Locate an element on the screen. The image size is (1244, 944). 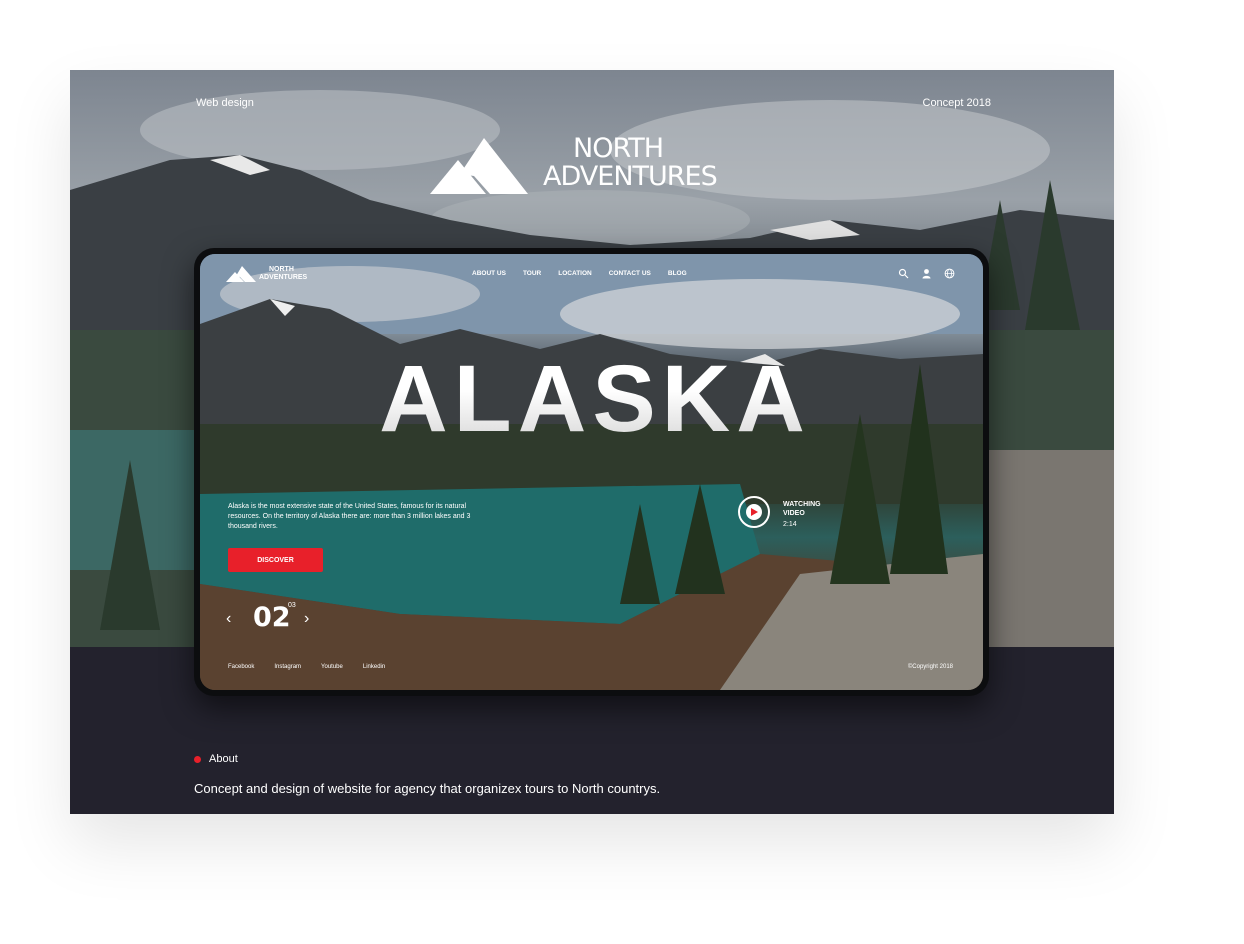
site-logo-line2: ADVENTURES is located at coordinates (283, 277).